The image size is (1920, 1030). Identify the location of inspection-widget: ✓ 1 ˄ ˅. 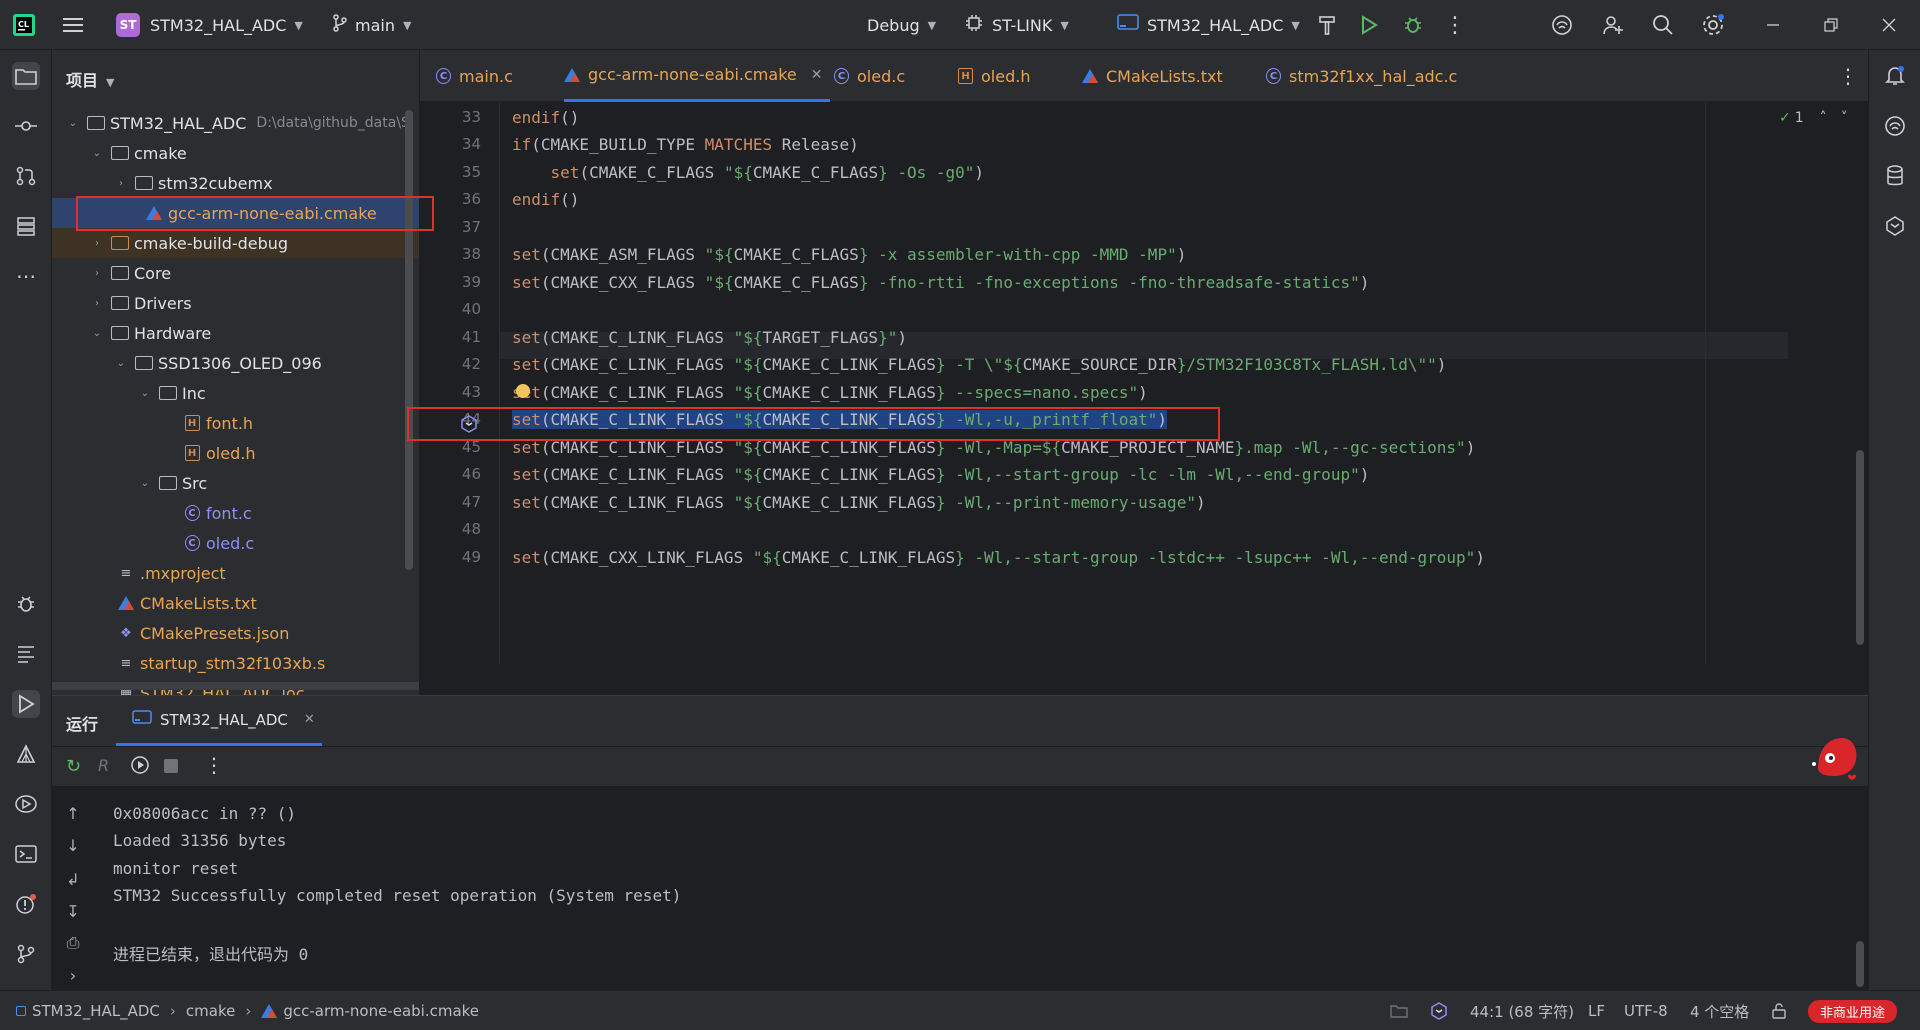
(1813, 118).